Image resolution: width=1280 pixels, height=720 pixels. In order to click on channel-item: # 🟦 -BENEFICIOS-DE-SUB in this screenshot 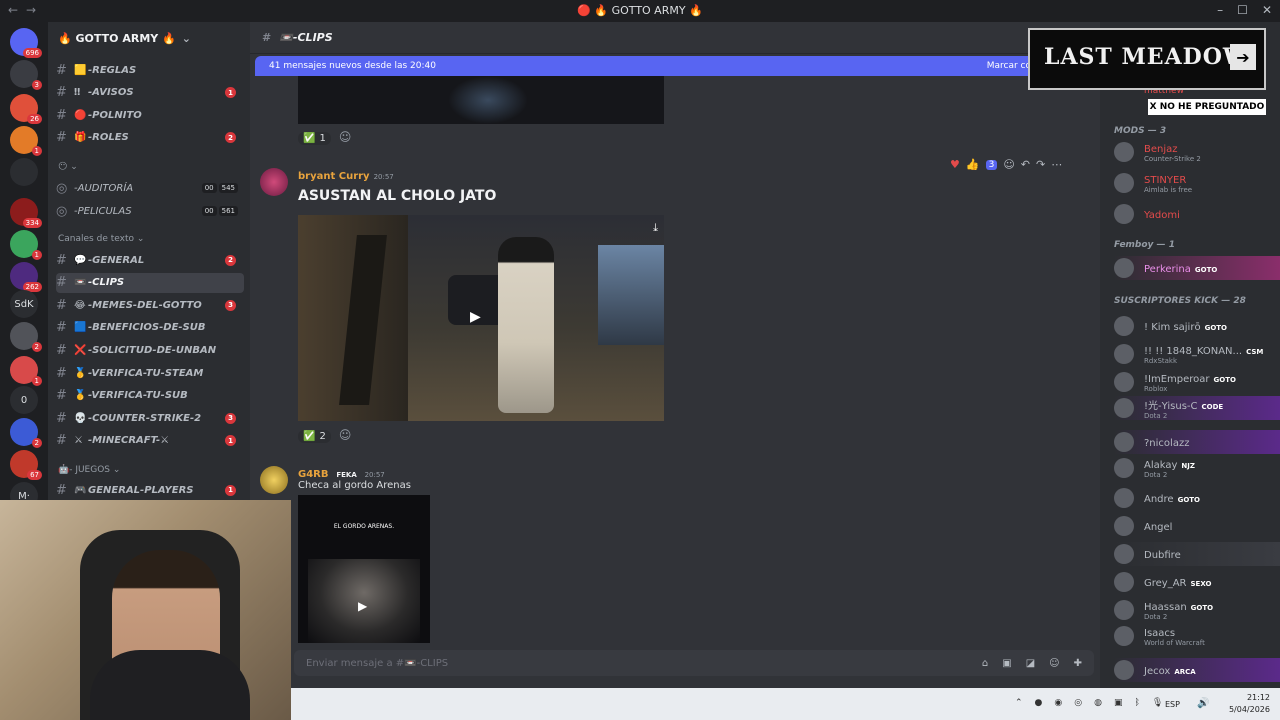, I will do `click(150, 328)`.